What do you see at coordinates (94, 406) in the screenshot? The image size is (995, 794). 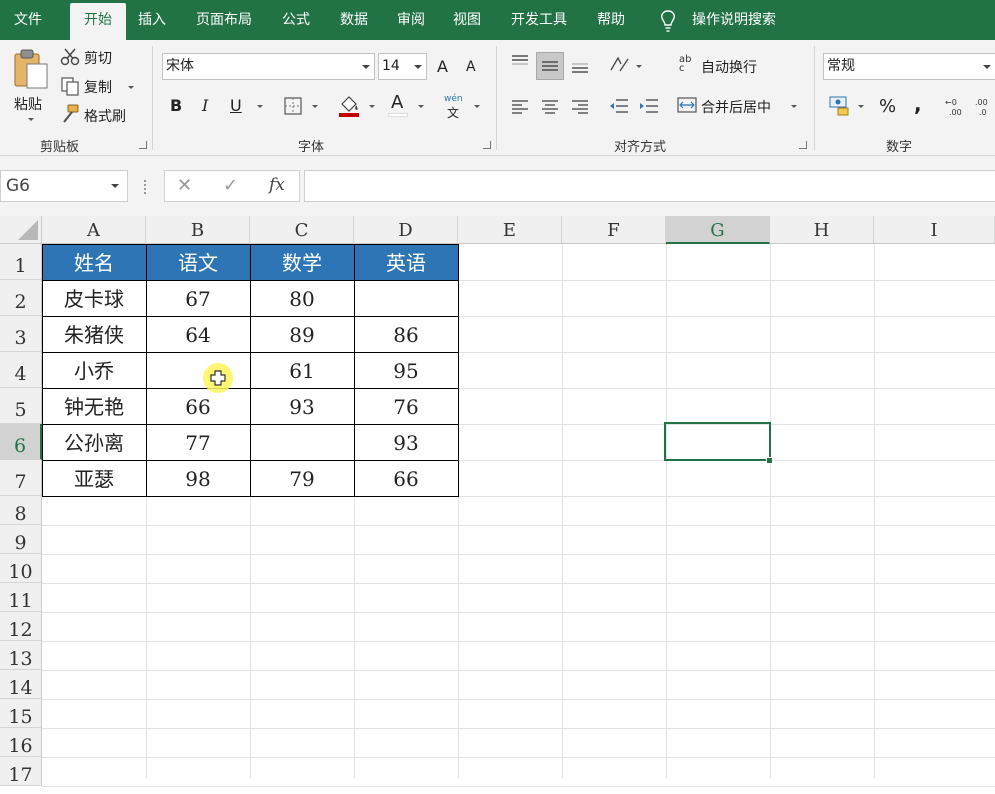 I see `table-cell: 钟无艳` at bounding box center [94, 406].